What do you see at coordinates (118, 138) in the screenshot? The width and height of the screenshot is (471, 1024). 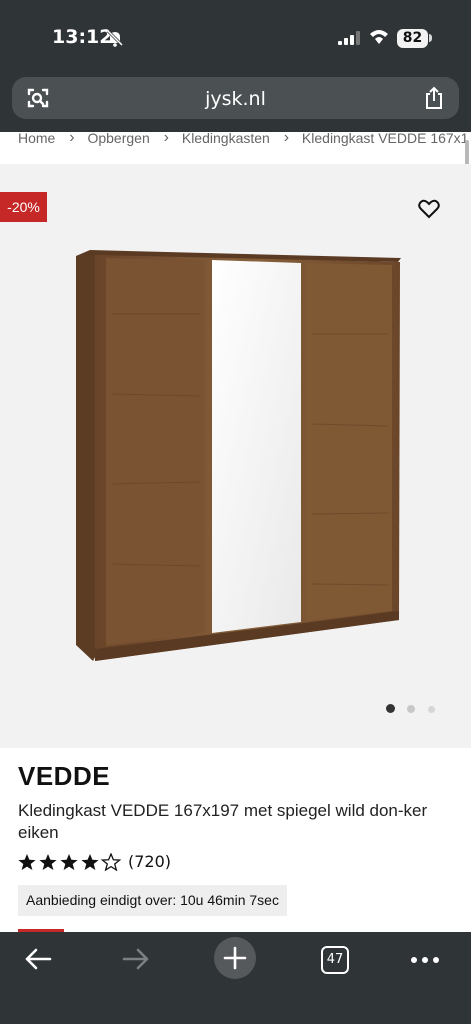 I see `breadcrumb-opbergen: Opbergen` at bounding box center [118, 138].